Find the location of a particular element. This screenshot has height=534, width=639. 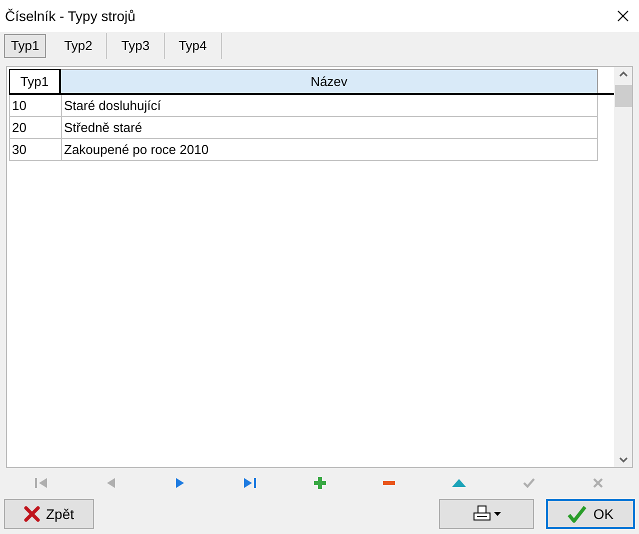

column-header: Typ1 is located at coordinates (35, 81).